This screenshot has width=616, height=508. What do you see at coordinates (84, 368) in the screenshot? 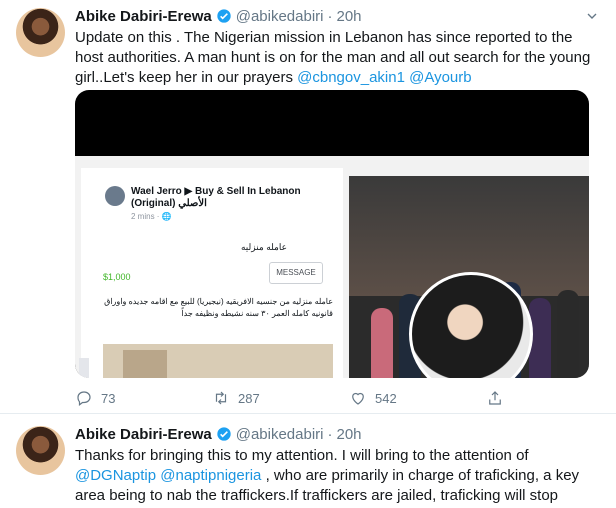
I see `arrow-left-icon` at bounding box center [84, 368].